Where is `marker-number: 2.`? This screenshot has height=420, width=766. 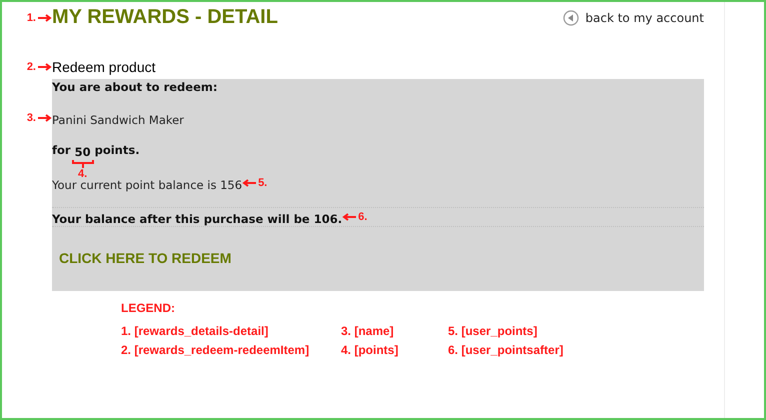
marker-number: 2. is located at coordinates (31, 67).